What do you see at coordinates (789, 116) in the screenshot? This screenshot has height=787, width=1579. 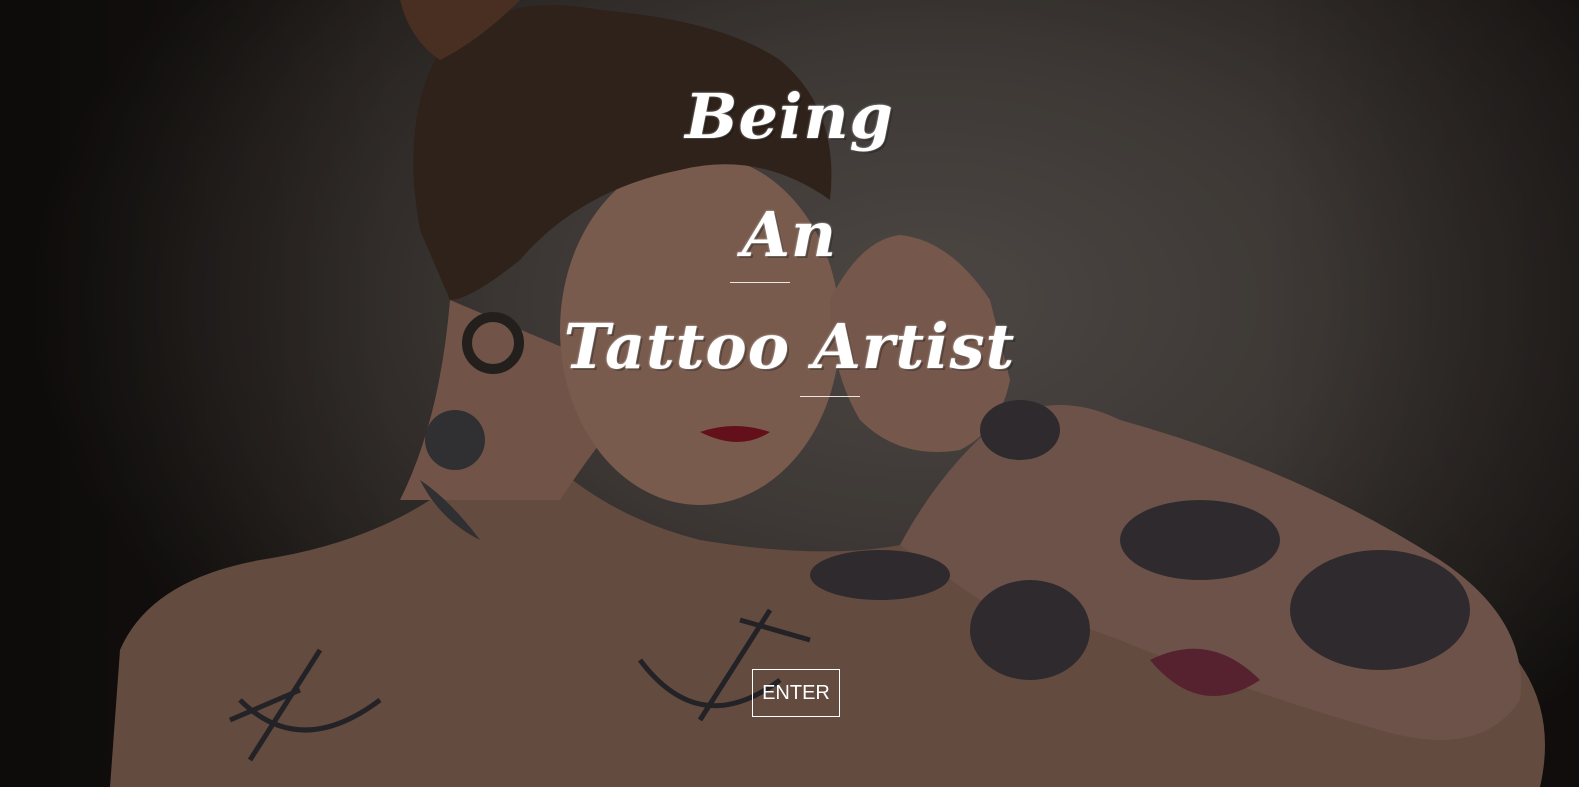 I see `title-line-being: Being` at bounding box center [789, 116].